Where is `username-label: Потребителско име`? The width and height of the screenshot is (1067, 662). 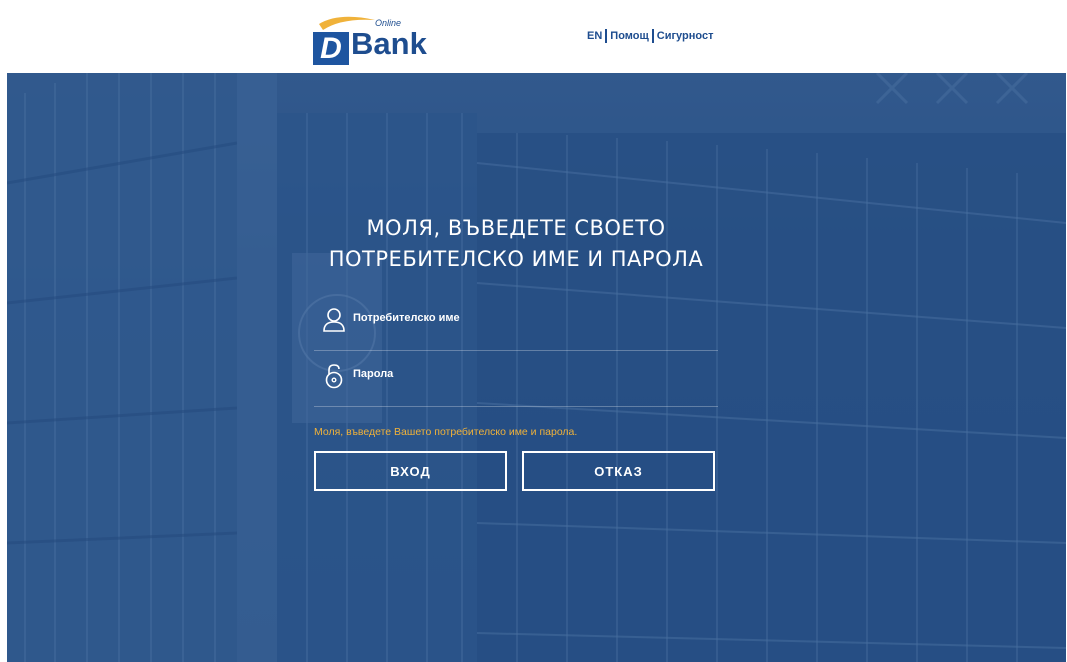
username-label: Потребителско име is located at coordinates (406, 318).